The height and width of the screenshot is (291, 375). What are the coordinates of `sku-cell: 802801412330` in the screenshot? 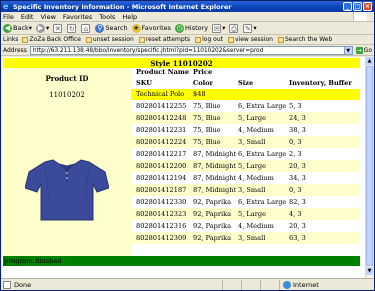 It's located at (161, 202).